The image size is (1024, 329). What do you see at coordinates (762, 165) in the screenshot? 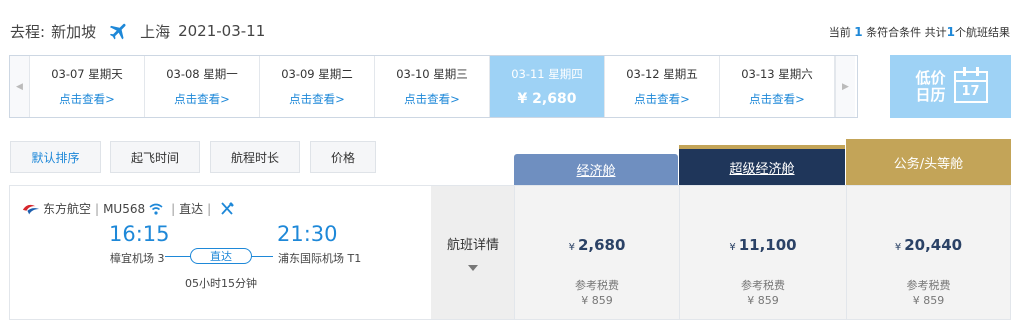
I see `cabin-super-economy-tab: 超级经济舱` at bounding box center [762, 165].